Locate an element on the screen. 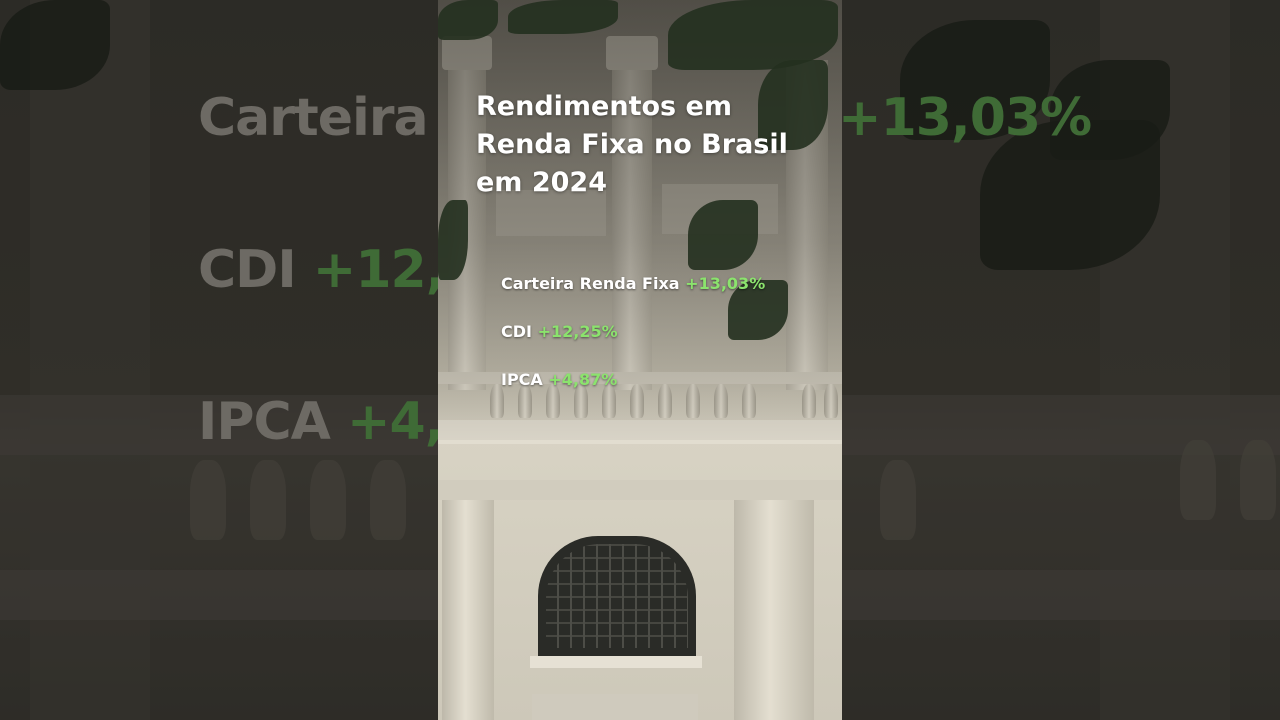 The height and width of the screenshot is (720, 1280). ornament-panel is located at coordinates (615, 707).